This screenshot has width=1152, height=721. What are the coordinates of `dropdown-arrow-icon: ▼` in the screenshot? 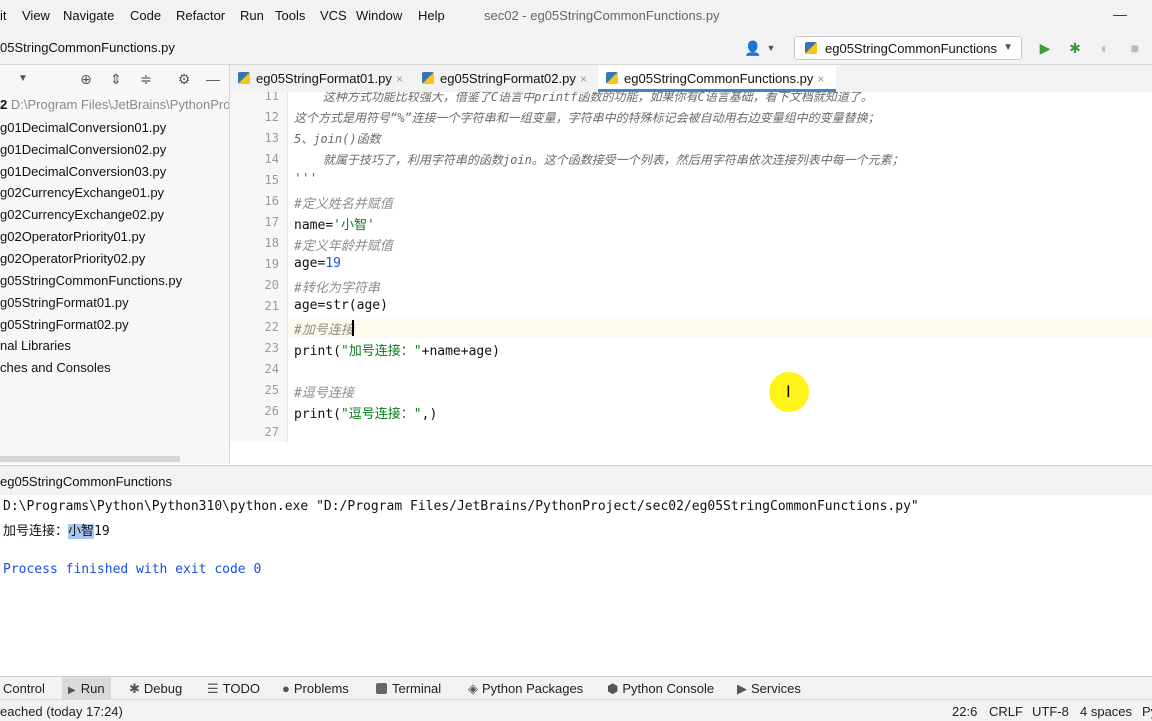 It's located at (23, 79).